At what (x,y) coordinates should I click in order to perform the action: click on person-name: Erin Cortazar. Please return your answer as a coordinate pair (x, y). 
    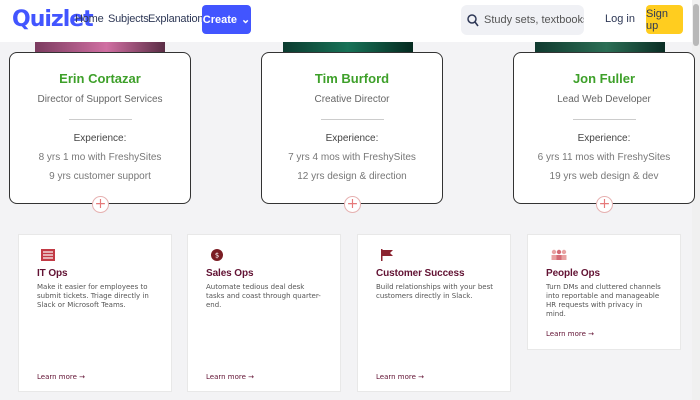
    Looking at the image, I should click on (100, 78).